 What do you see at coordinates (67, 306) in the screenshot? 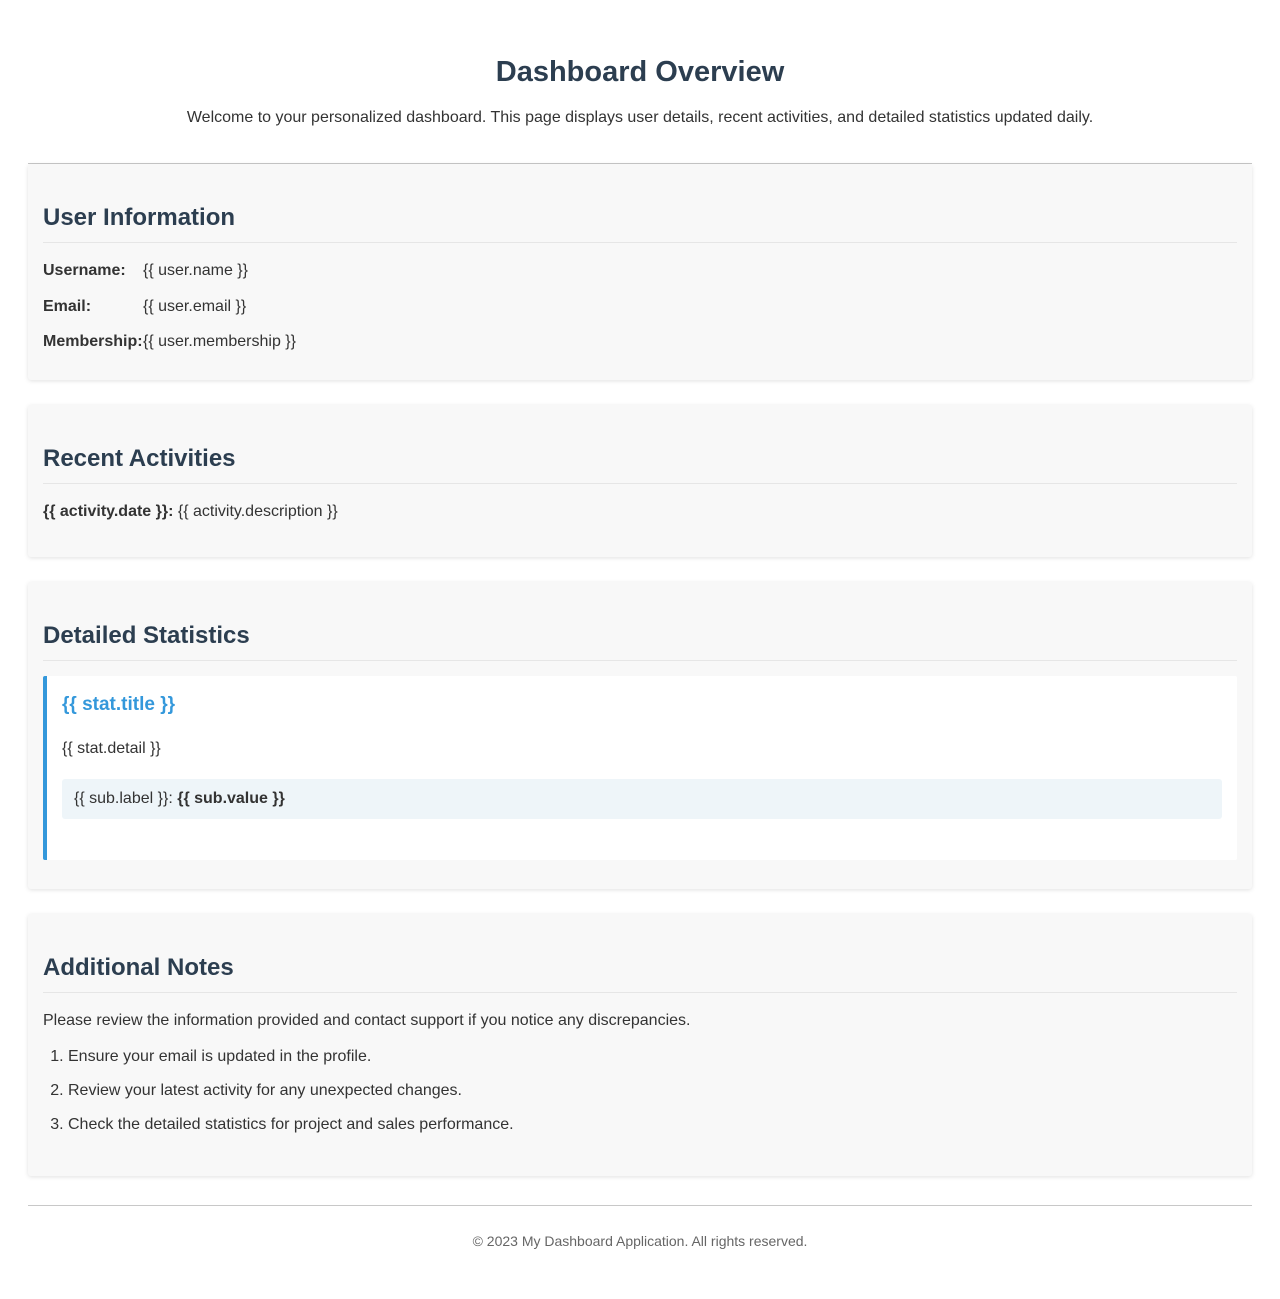
I see `email-label: Email:` at bounding box center [67, 306].